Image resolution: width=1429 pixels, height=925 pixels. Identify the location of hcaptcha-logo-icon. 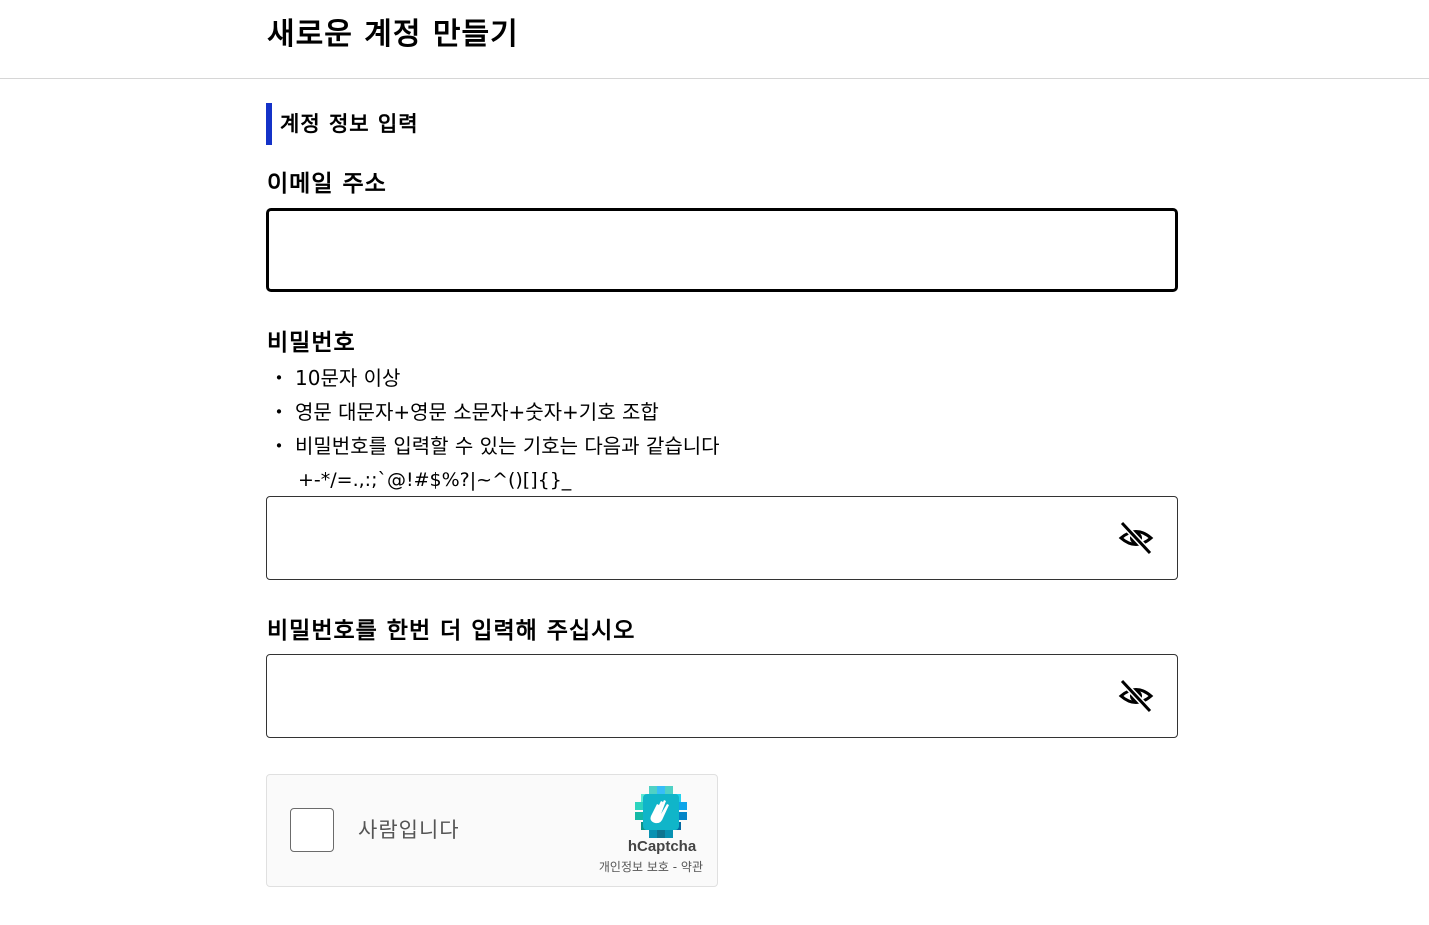
(661, 812).